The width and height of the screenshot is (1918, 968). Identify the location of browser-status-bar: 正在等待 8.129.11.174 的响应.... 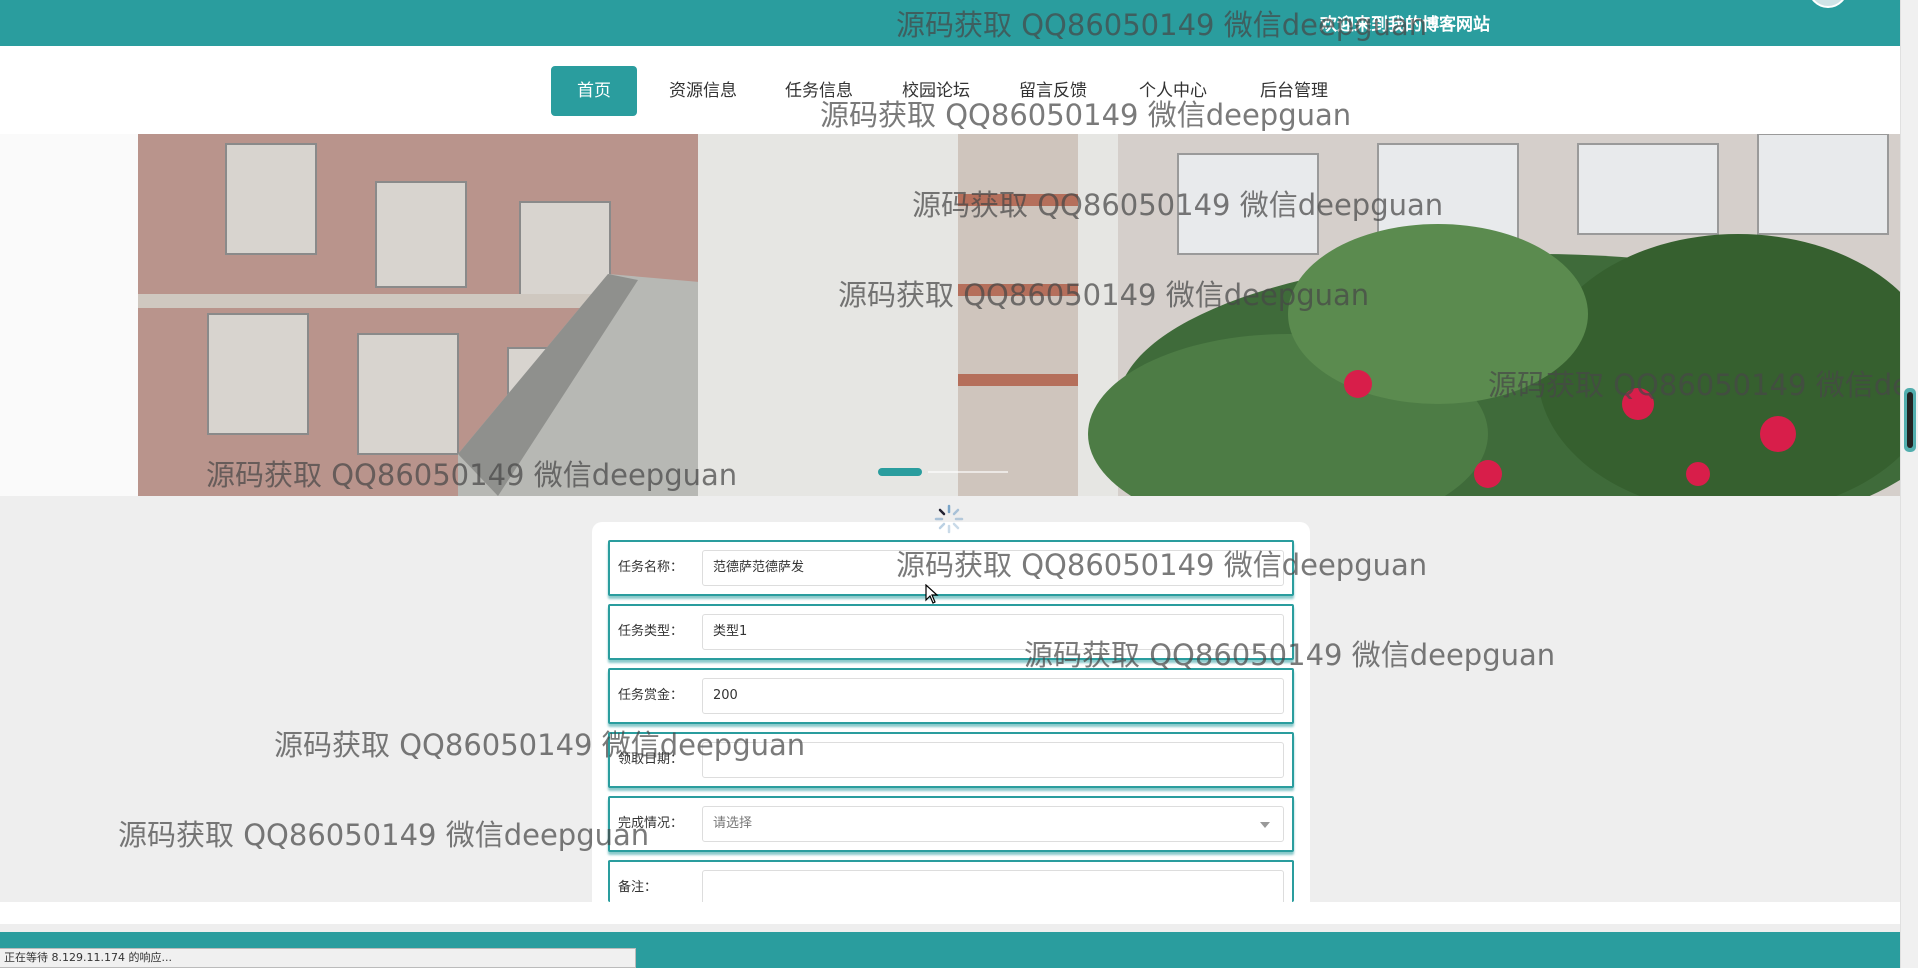
(318, 958).